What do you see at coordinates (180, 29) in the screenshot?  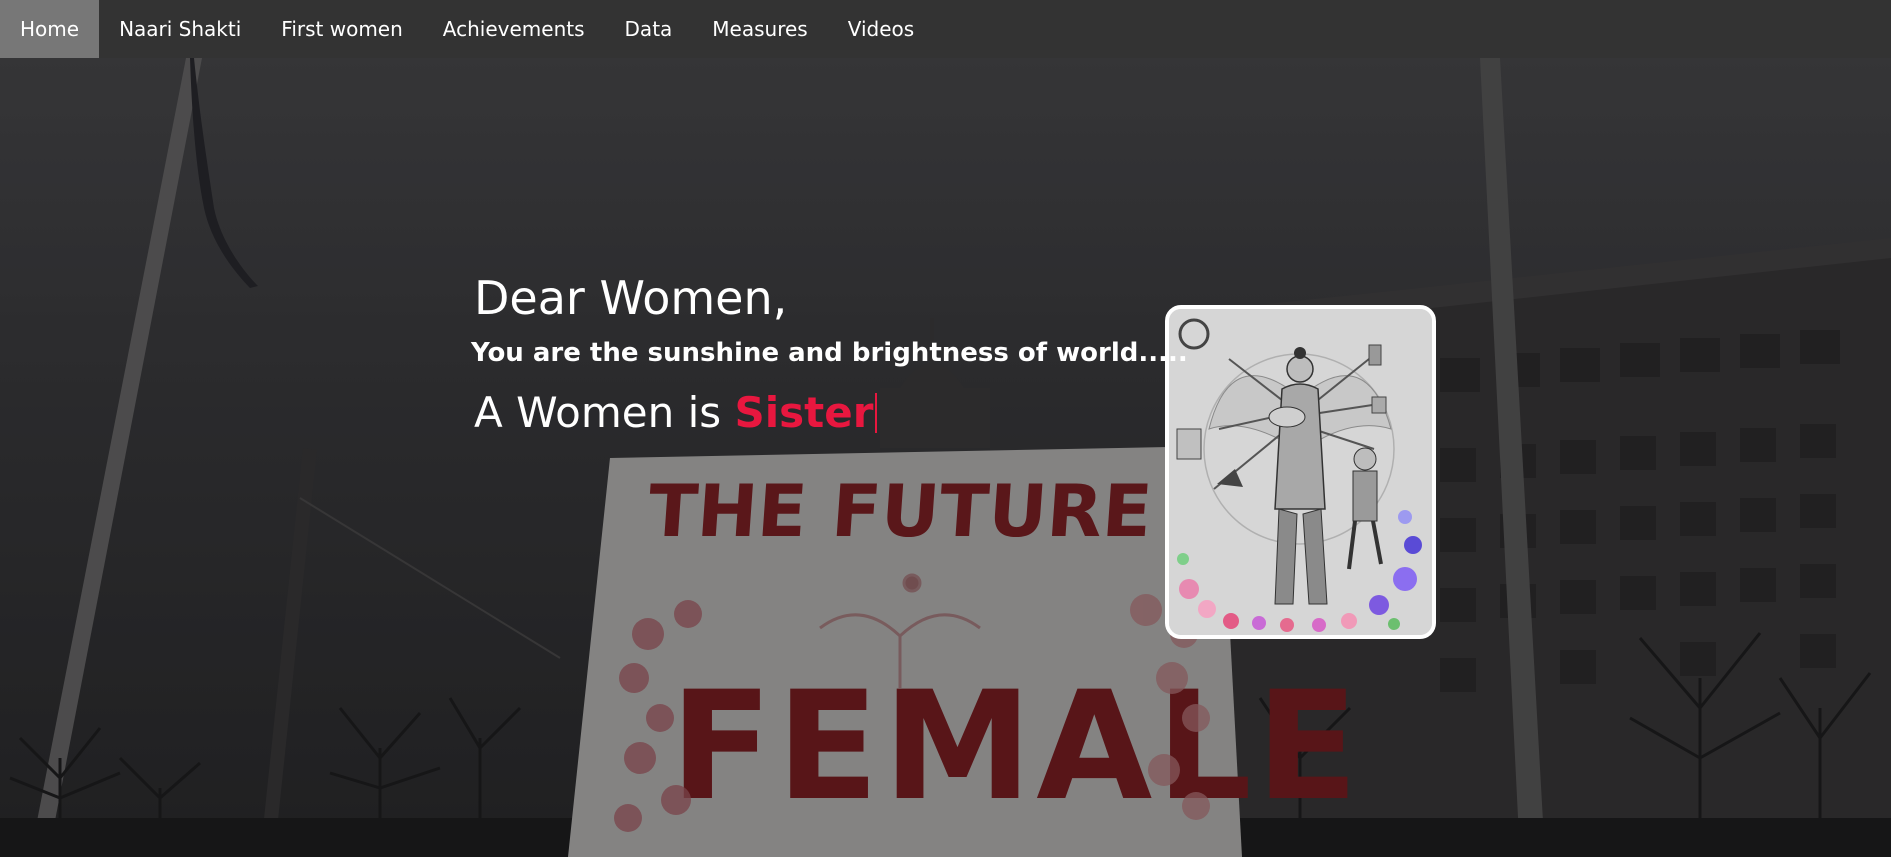 I see `nav-naari-shakti: Naari Shakti` at bounding box center [180, 29].